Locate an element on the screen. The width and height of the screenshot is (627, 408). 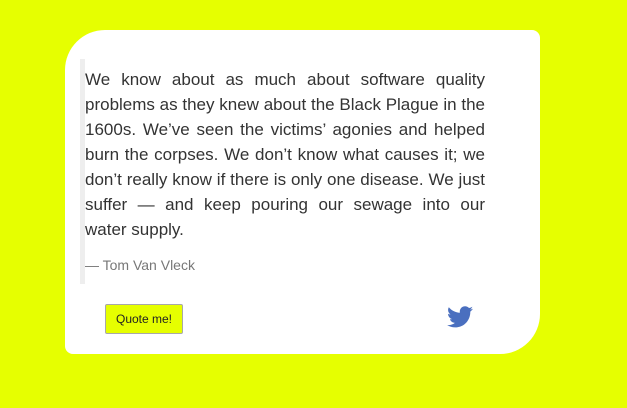
quote-me-button: Quote me! is located at coordinates (144, 319).